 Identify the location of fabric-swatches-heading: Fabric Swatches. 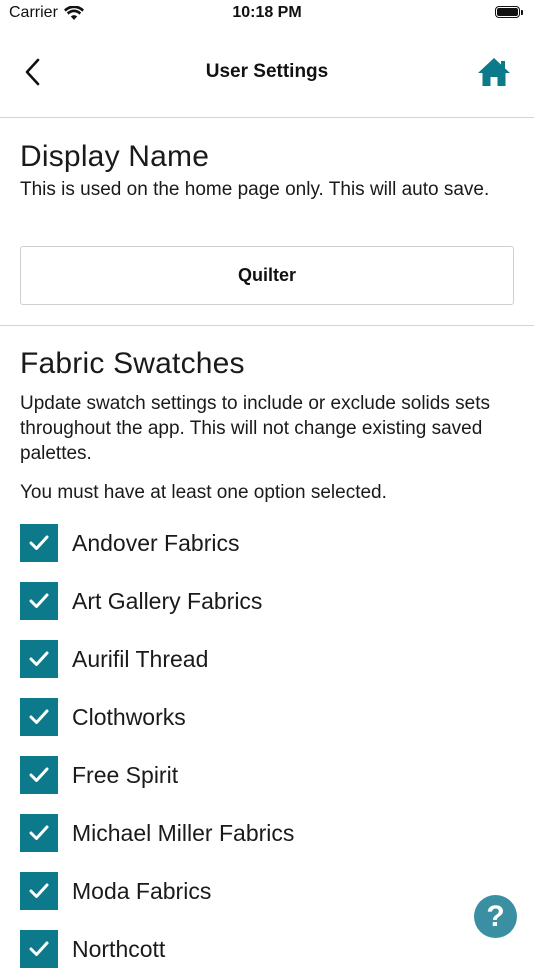
(132, 363).